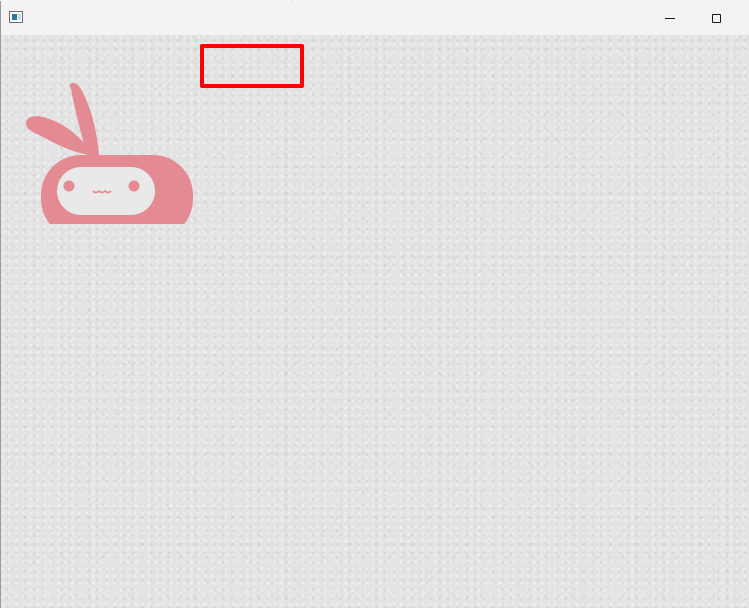  I want to click on maximize-button, so click(716, 18).